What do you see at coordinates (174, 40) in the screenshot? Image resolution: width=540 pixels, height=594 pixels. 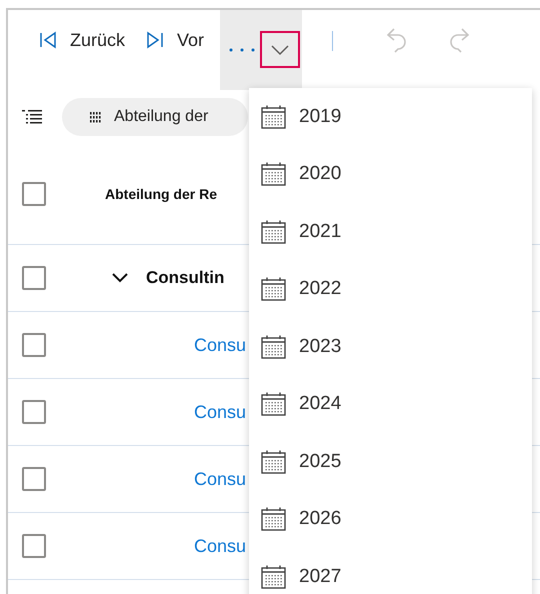 I see `forward-button: Vor` at bounding box center [174, 40].